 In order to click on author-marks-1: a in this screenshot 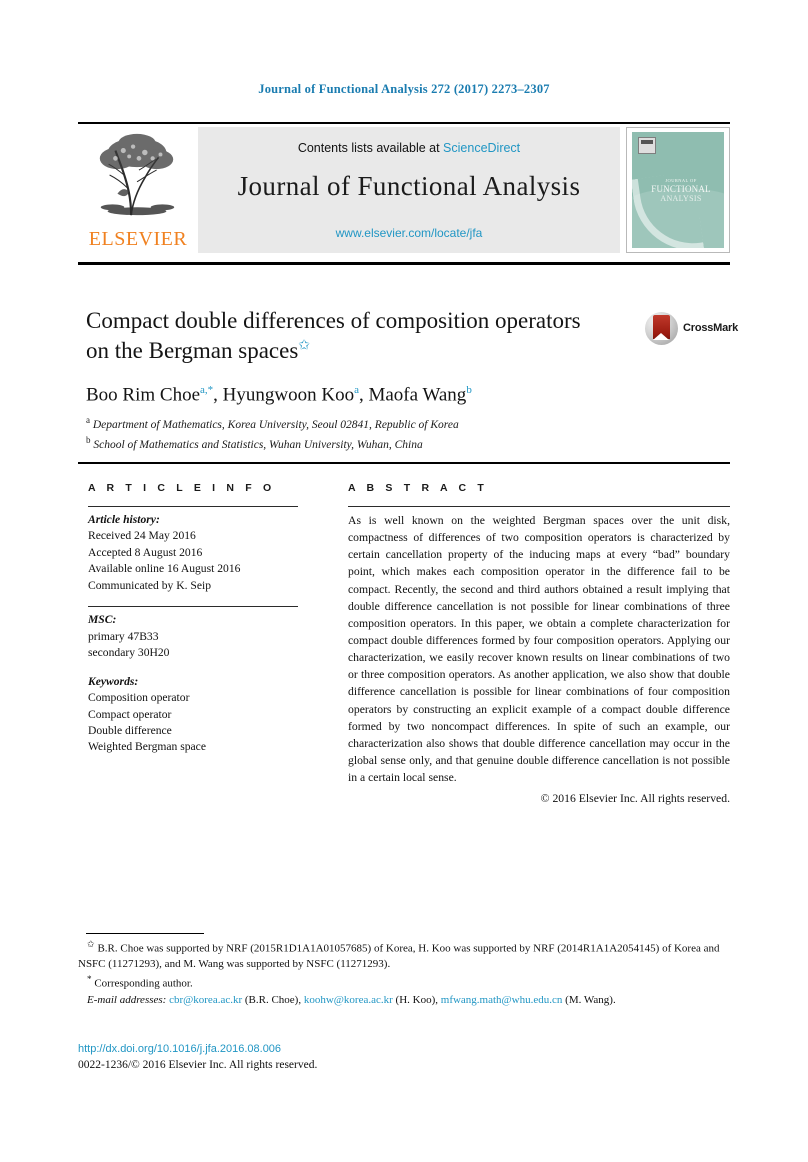, I will do `click(356, 390)`.